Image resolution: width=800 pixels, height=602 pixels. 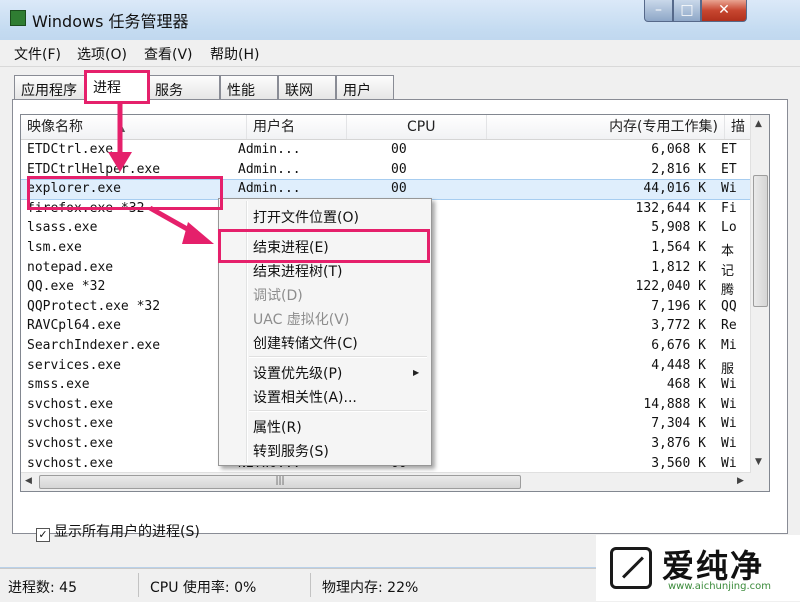 I want to click on arrow-tab-to-row, so click(x=120, y=138).